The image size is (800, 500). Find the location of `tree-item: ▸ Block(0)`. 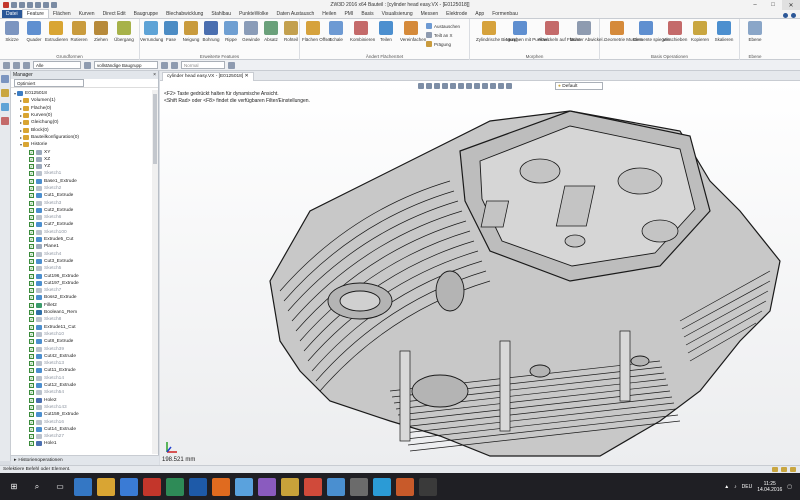

tree-item: ▸ Block(0) is located at coordinates (81, 129).